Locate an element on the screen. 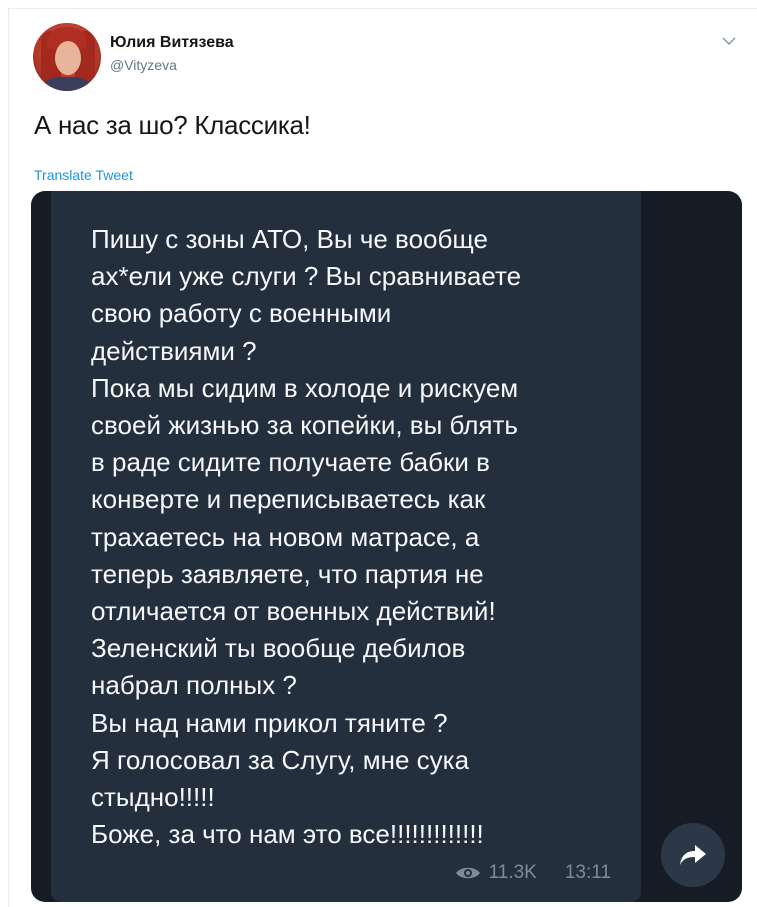 The height and width of the screenshot is (907, 757). tweet-text: А нас за шо? Классика! is located at coordinates (172, 125).